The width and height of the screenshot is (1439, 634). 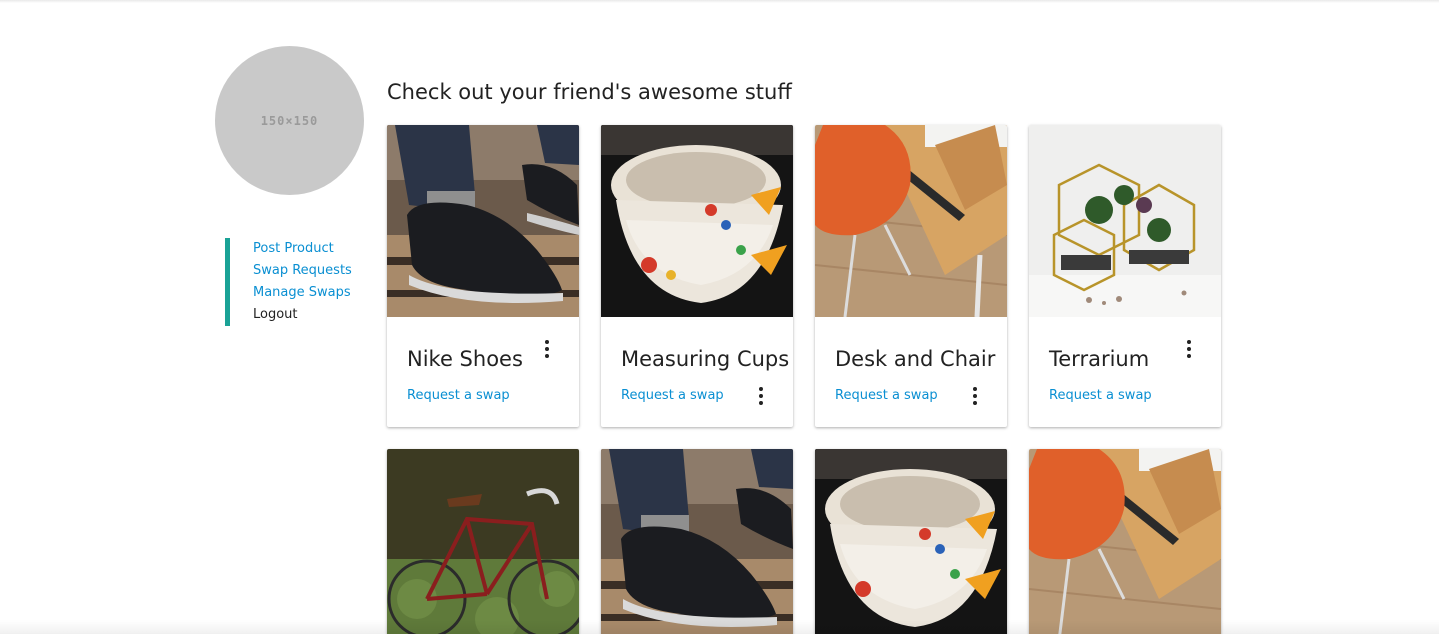 I want to click on top-shadow, so click(x=719, y=1).